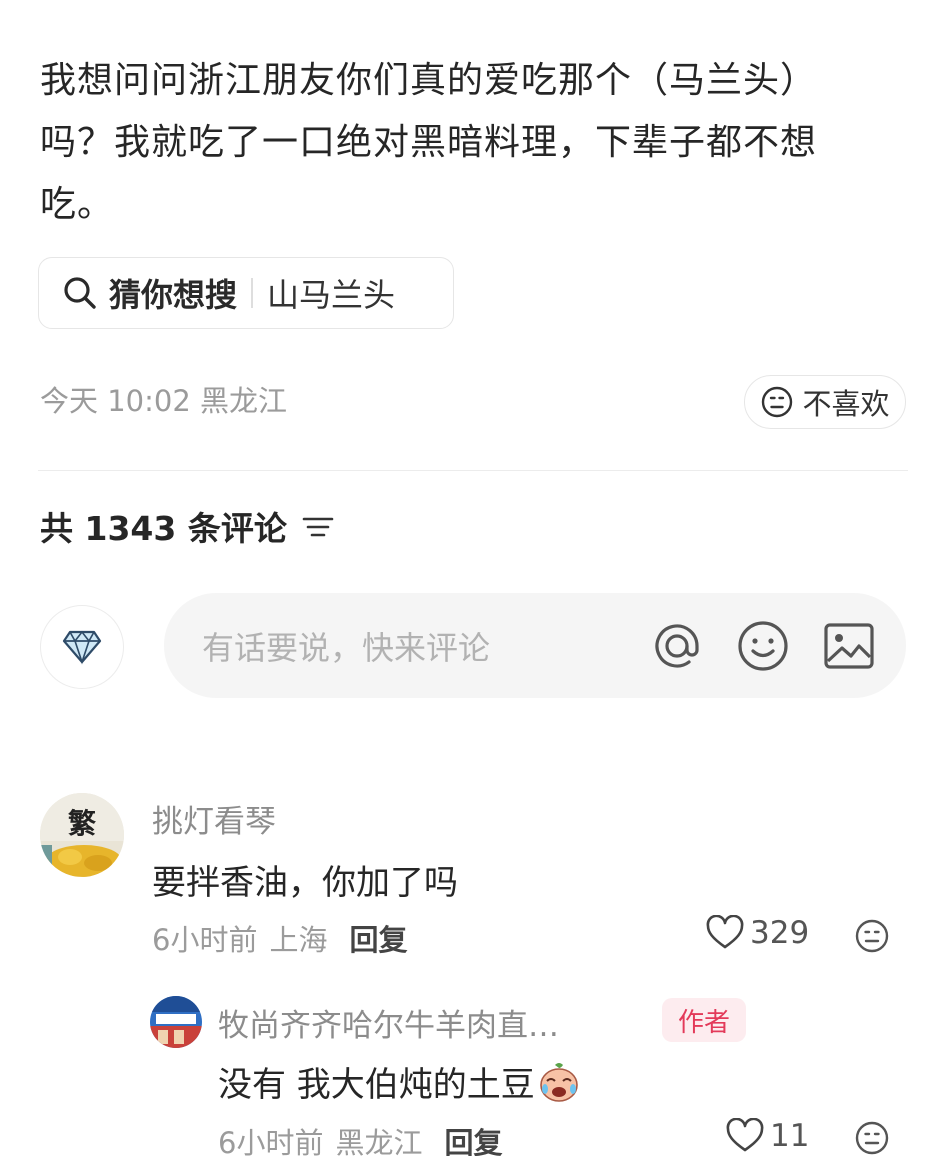  Describe the element at coordinates (173, 295) in the screenshot. I see `search-hint-title: 猜你想搜` at that location.